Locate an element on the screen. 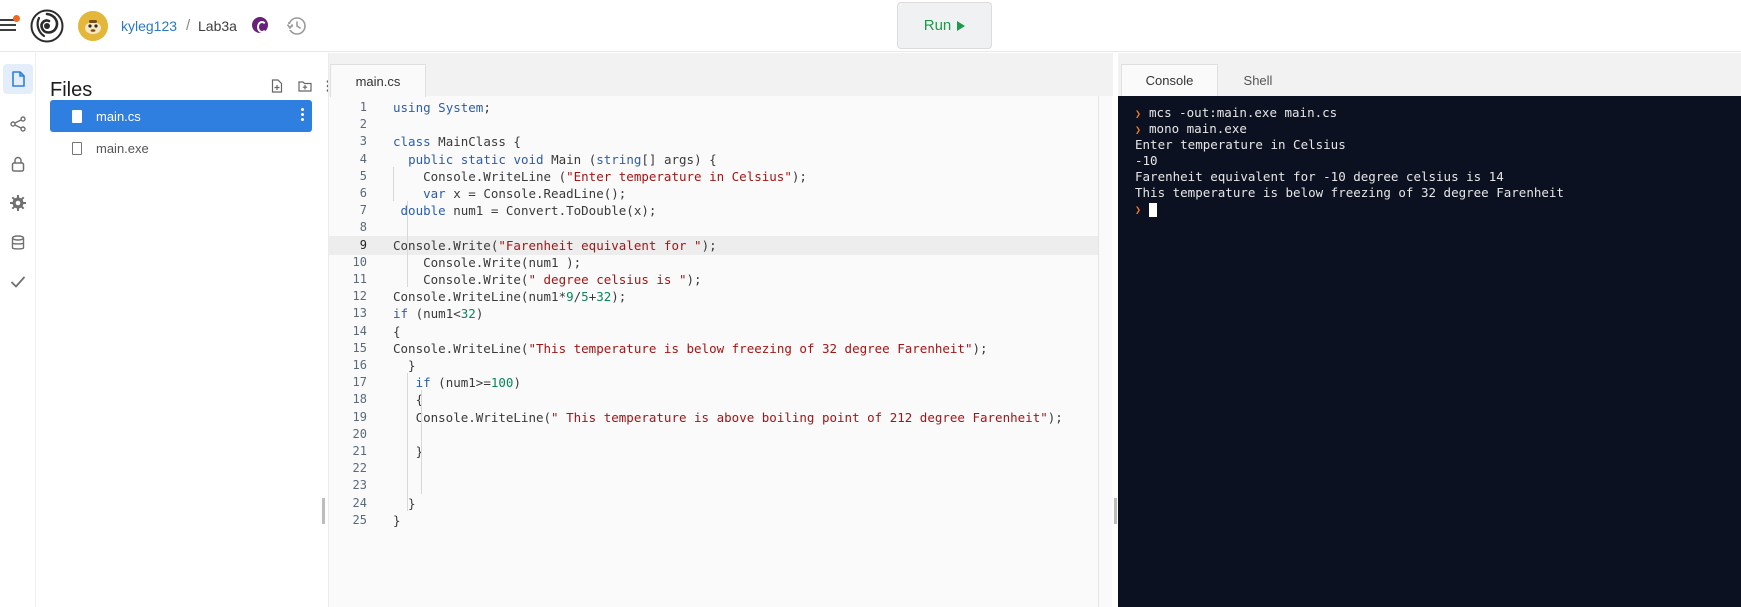 This screenshot has width=1741, height=607. files-editor-resize-handle is located at coordinates (323, 511).